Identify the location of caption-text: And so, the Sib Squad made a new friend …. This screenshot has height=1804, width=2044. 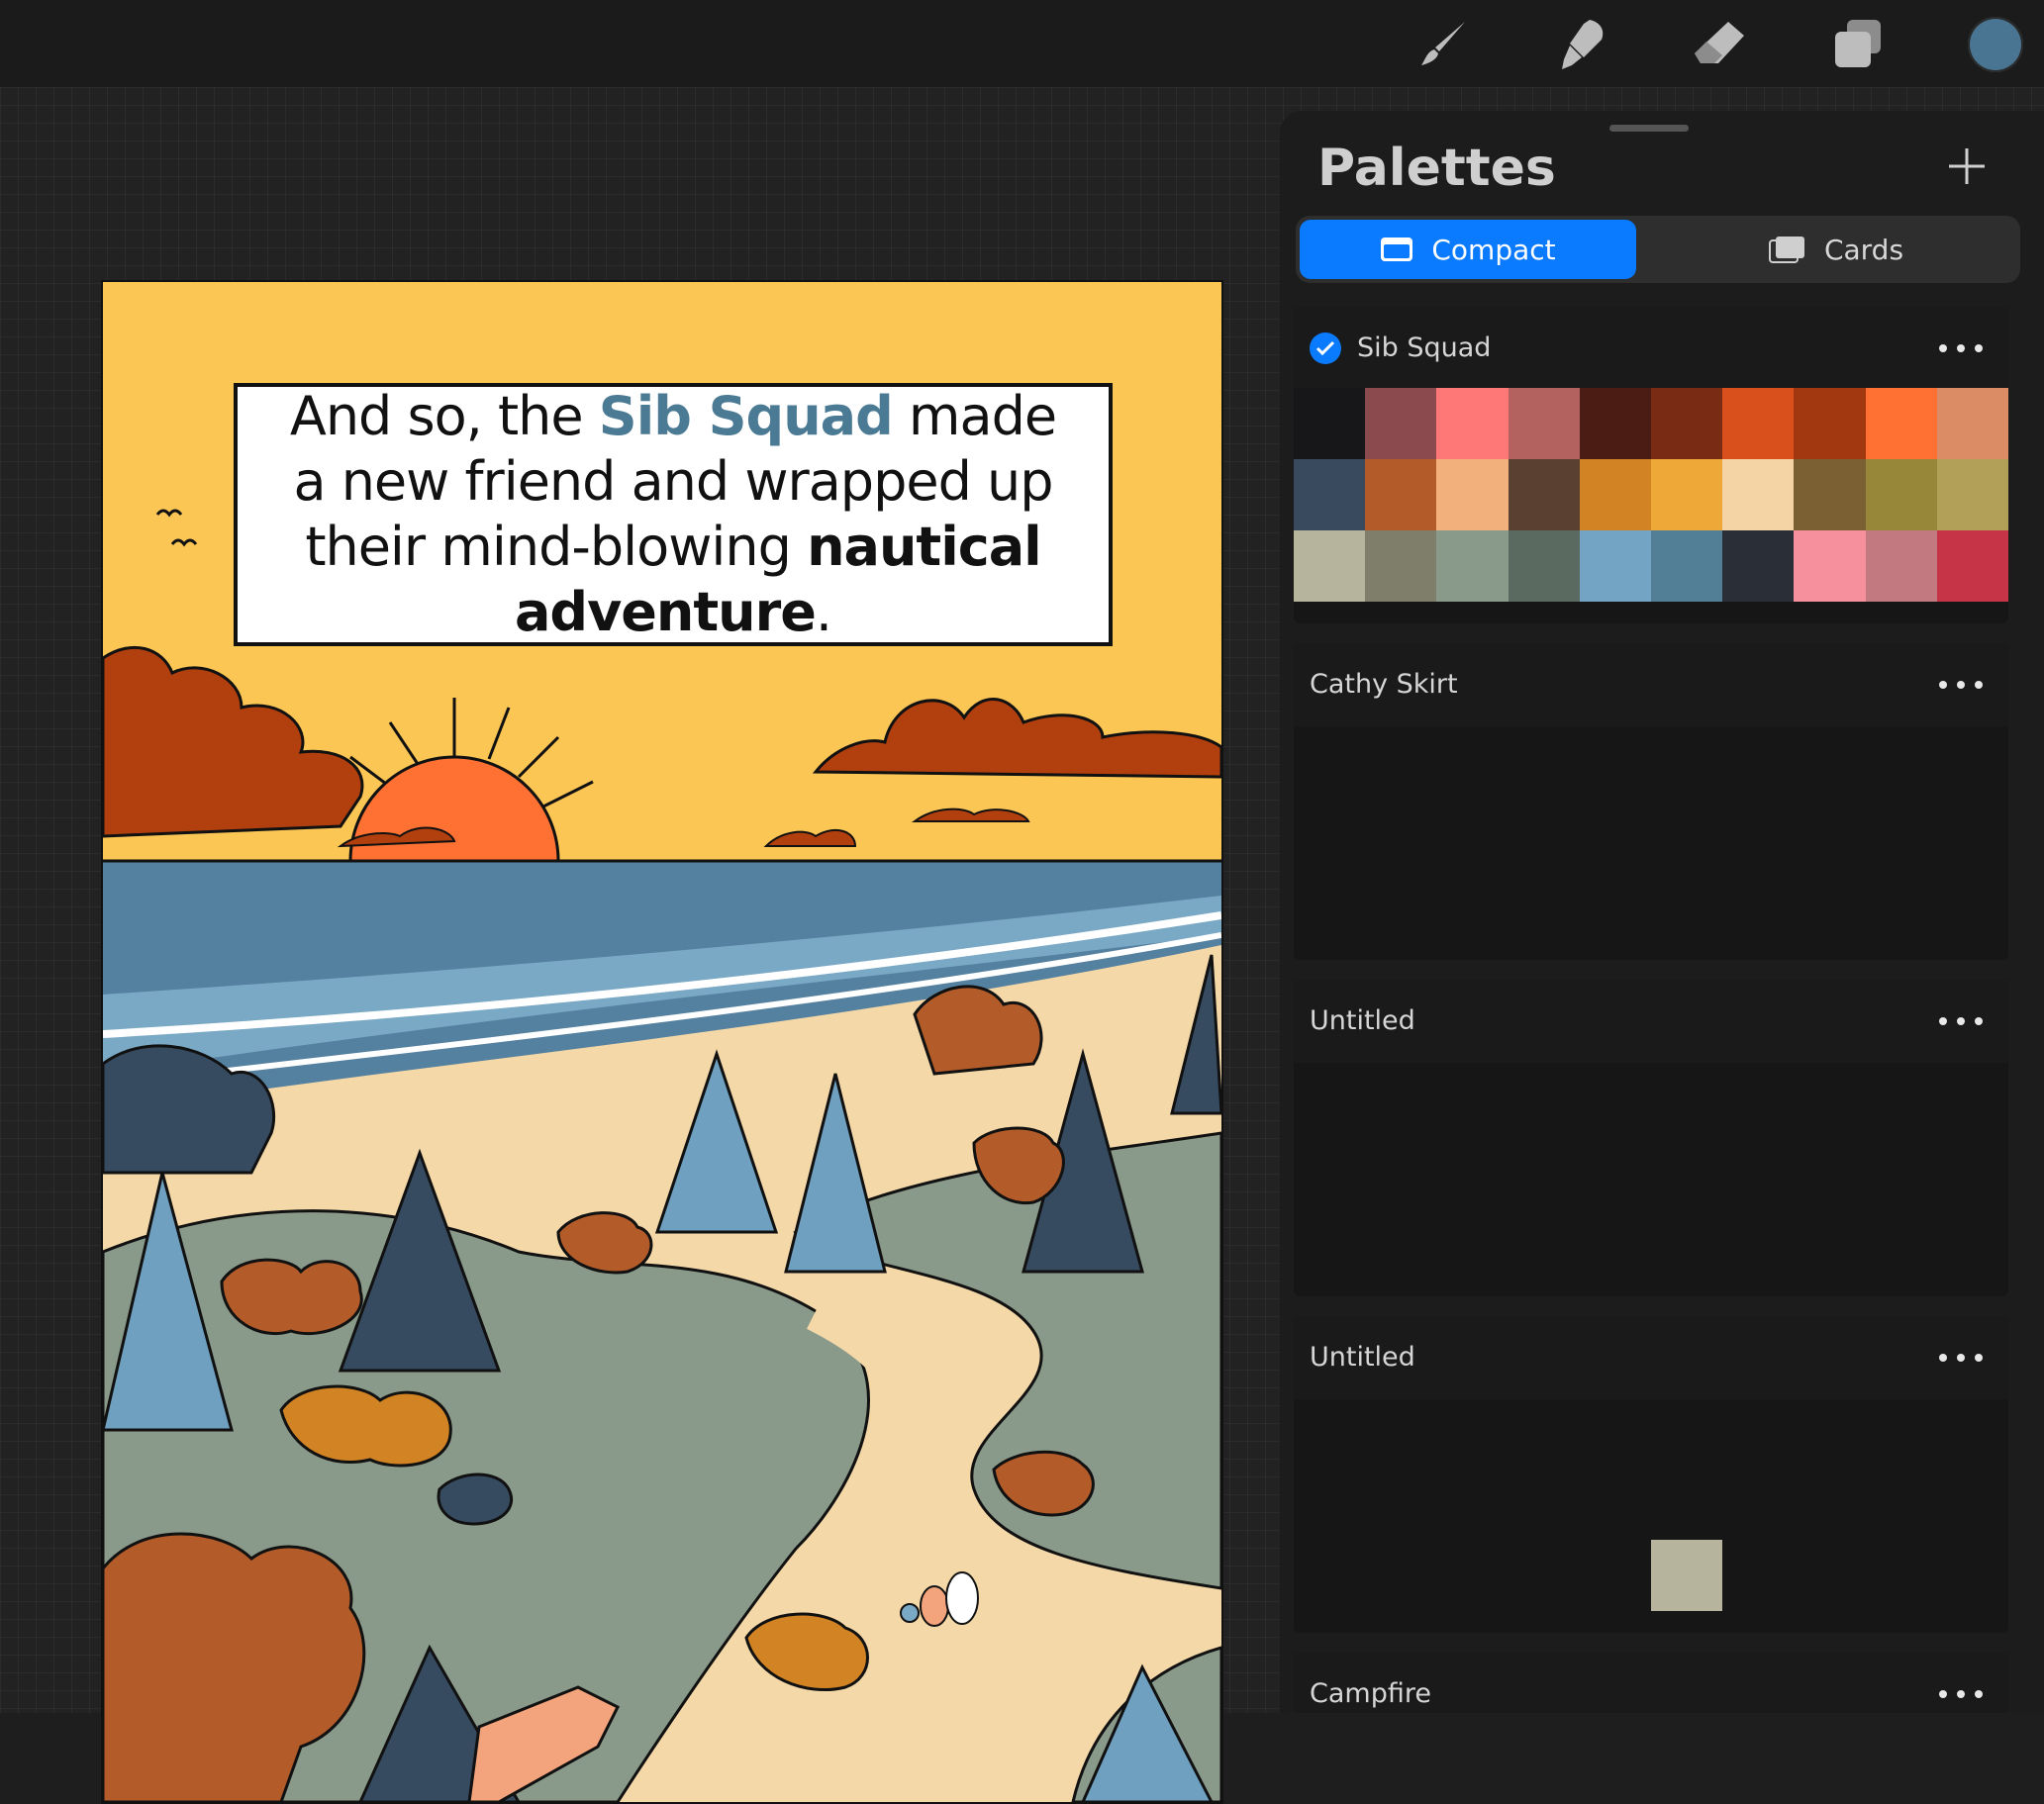
(673, 514).